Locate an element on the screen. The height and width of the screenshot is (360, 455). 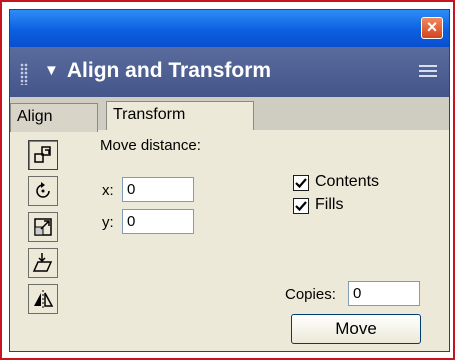
transform-tool-bar is located at coordinates (43, 230).